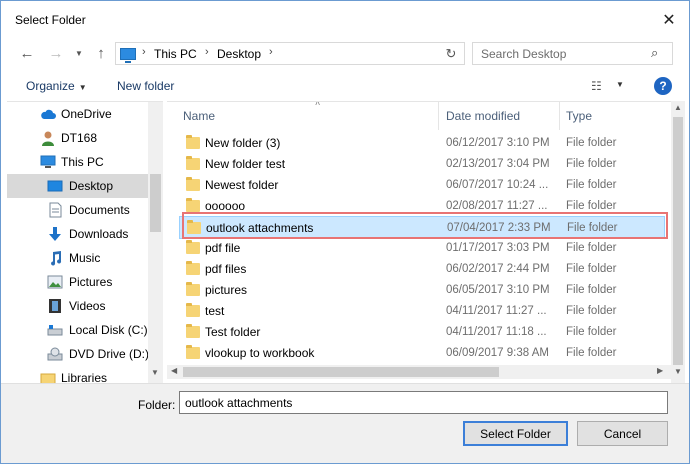 Image resolution: width=690 pixels, height=464 pixels. Describe the element at coordinates (615, 116) in the screenshot. I see `column-header-type: Type` at that location.